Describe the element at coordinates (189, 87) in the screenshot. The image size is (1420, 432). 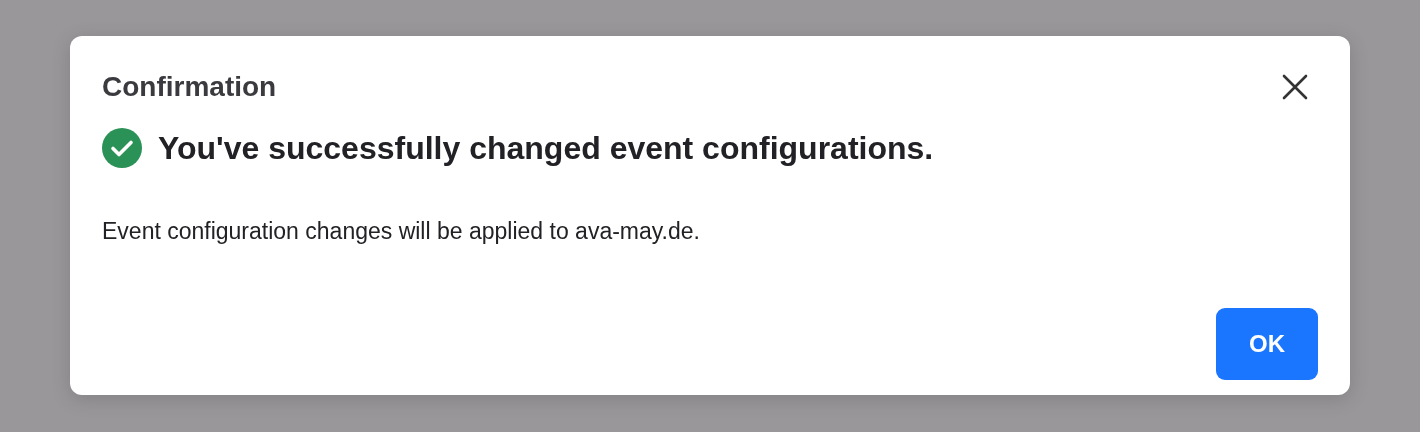
I see `dialog-title: Confirmation` at that location.